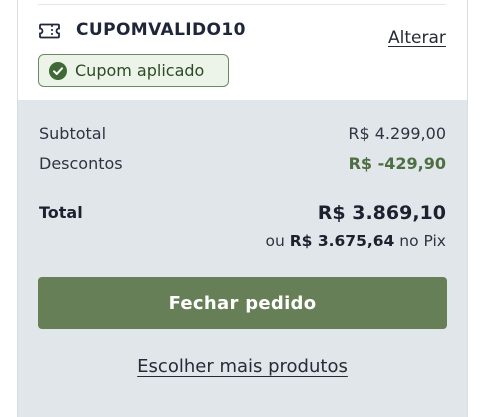 The width and height of the screenshot is (500, 417). I want to click on total-label: Total, so click(61, 212).